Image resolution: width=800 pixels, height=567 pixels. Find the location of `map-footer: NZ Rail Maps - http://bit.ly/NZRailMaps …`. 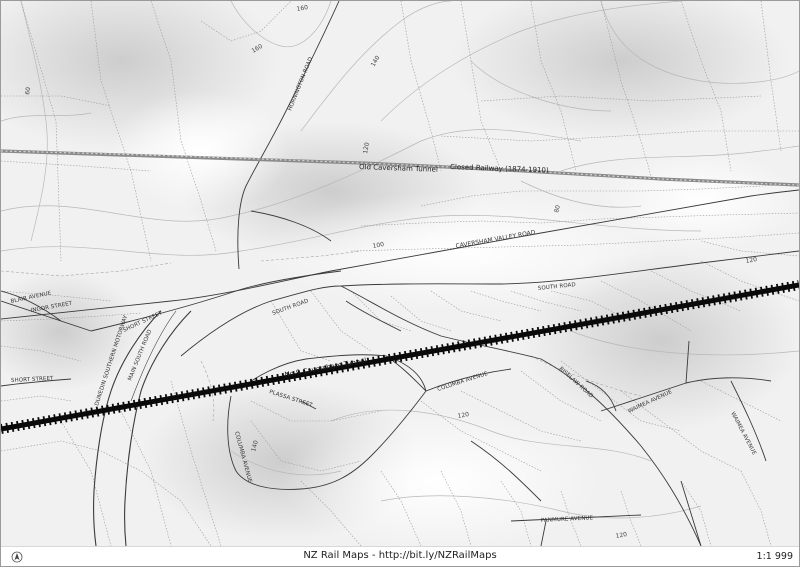

map-footer: NZ Rail Maps - http://bit.ly/NZRailMaps … is located at coordinates (400, 556).